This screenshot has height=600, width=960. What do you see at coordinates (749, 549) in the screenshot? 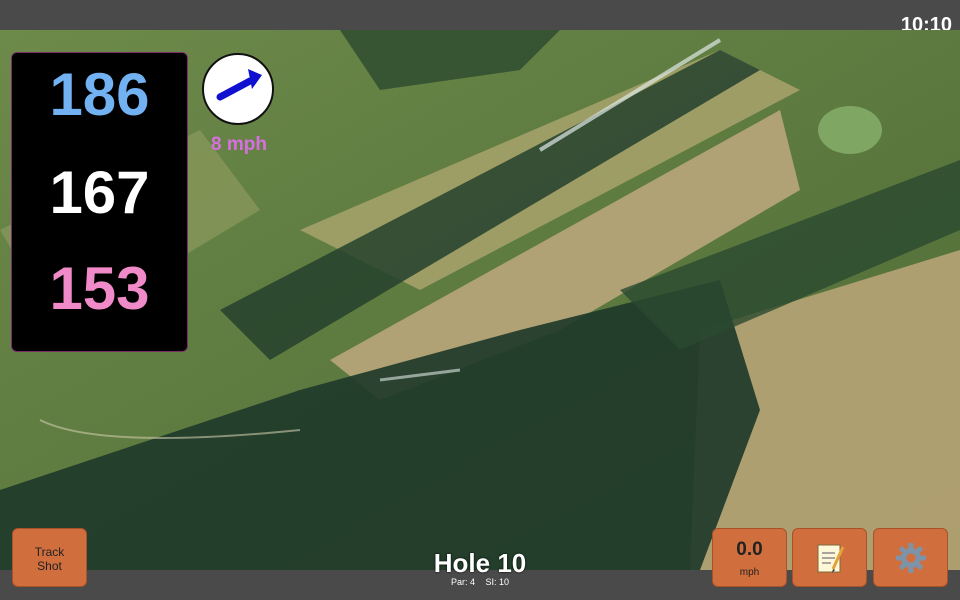
I see `speed-value: 0.0` at bounding box center [749, 549].